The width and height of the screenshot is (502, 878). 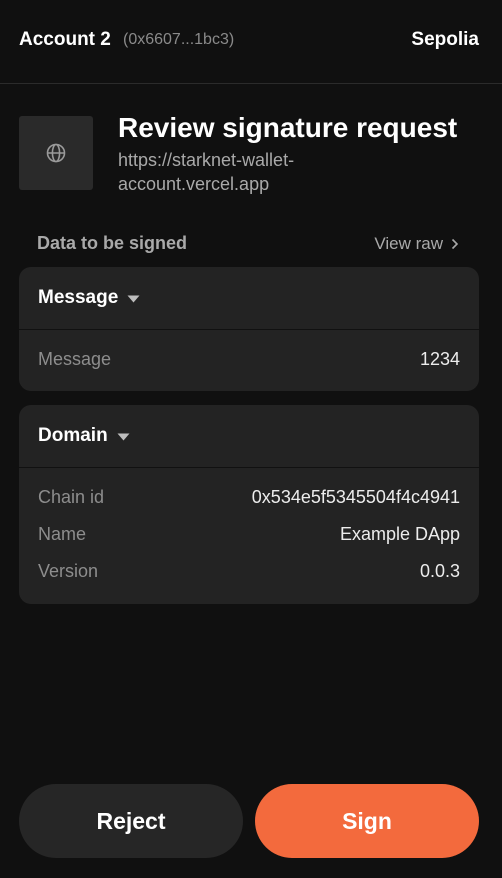 I want to click on row-key: Version, so click(x=68, y=571).